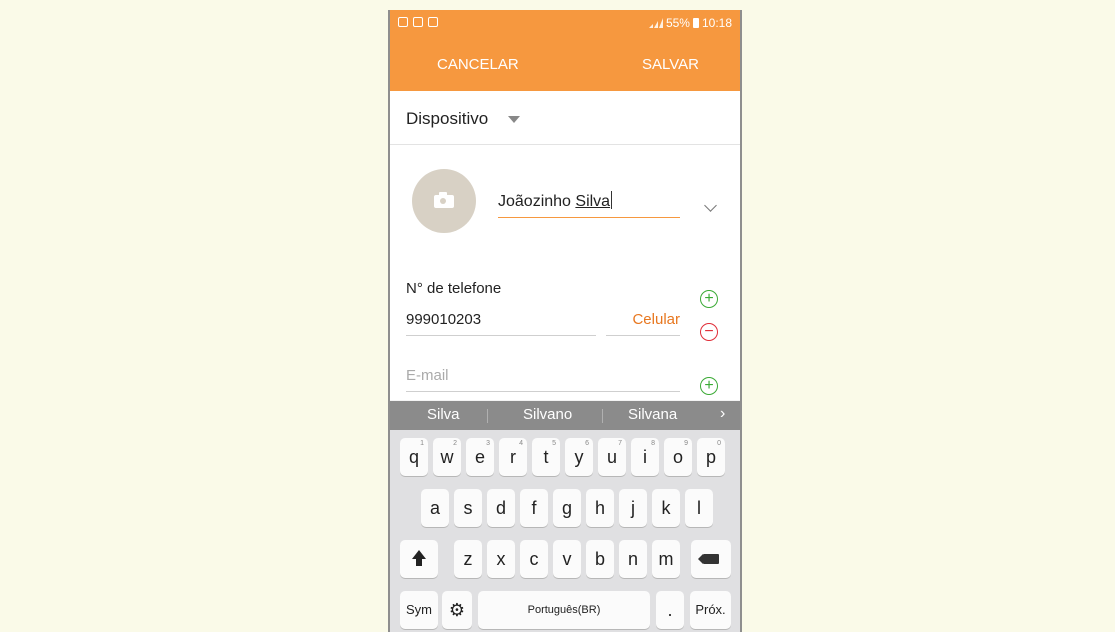 The width and height of the screenshot is (1115, 632). What do you see at coordinates (501, 323) in the screenshot?
I see `phone-number-input: 999010203` at bounding box center [501, 323].